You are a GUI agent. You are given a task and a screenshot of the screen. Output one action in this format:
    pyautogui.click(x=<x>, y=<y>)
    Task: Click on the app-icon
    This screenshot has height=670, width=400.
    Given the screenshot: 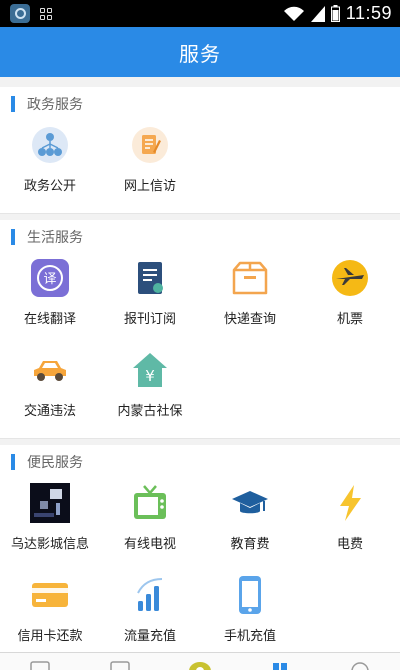 What is the action you would take?
    pyautogui.click(x=20, y=13)
    